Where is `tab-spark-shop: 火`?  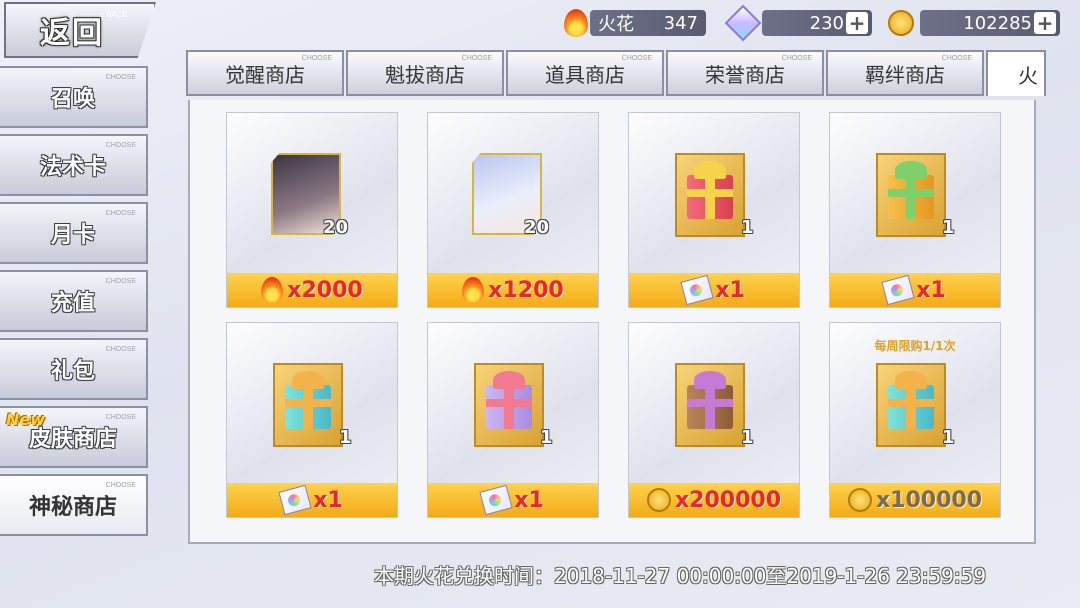 tab-spark-shop: 火 is located at coordinates (1016, 73).